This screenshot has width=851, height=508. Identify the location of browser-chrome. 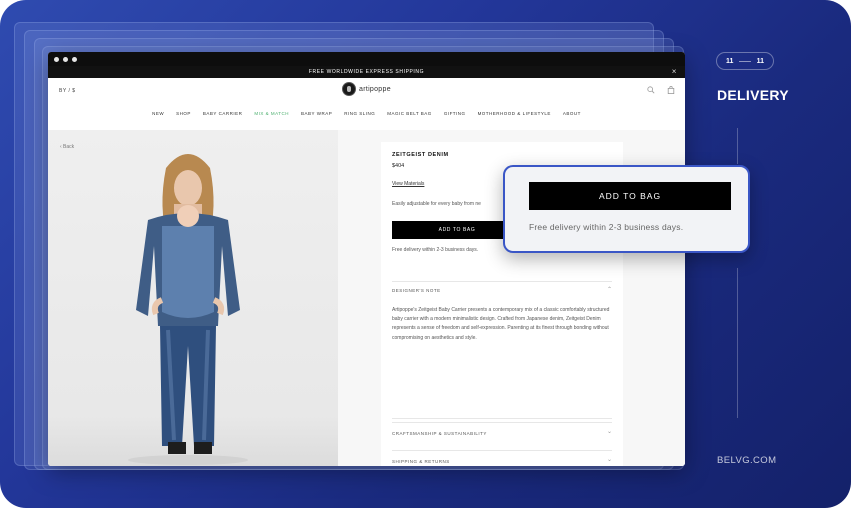
(366, 59).